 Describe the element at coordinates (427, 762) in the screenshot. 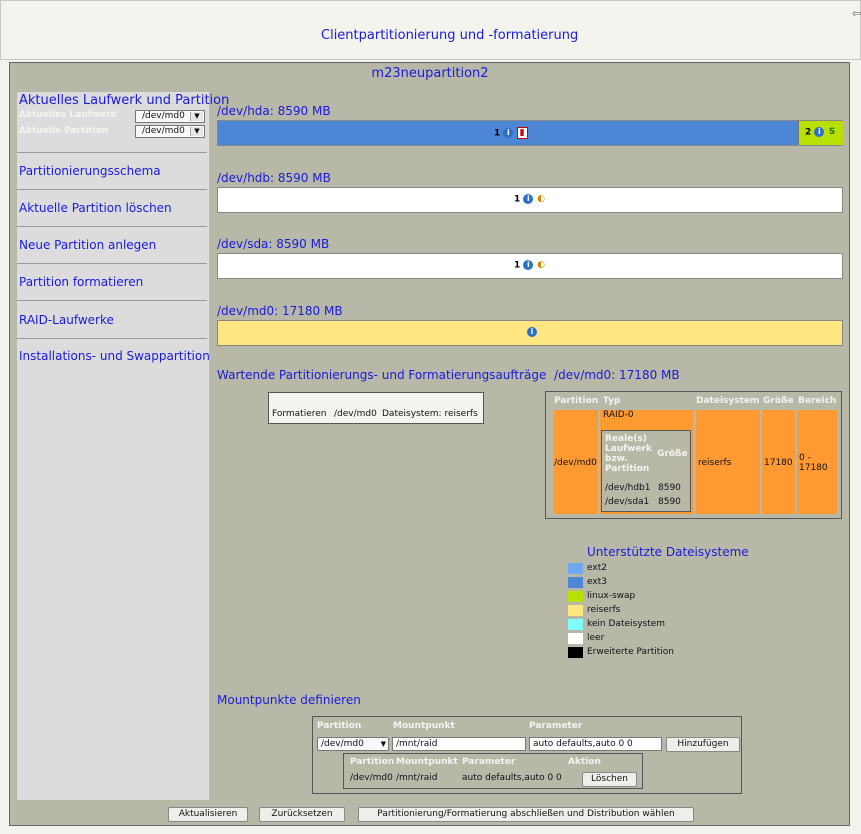

I see `column-header: Mountpunkt` at that location.